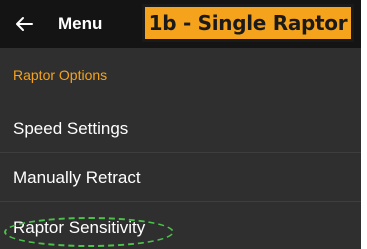  What do you see at coordinates (71, 128) in the screenshot?
I see `menu-item-label: Speed Settings` at bounding box center [71, 128].